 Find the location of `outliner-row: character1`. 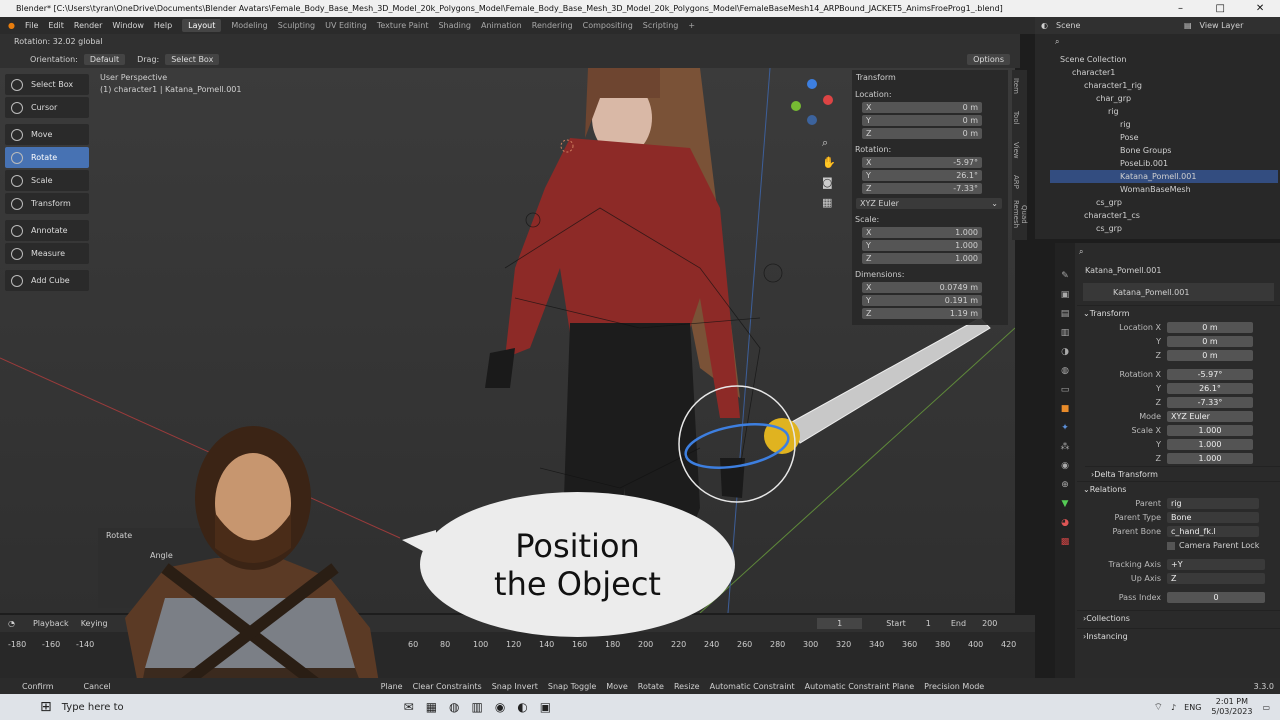

outliner-row: character1 is located at coordinates (1164, 72).